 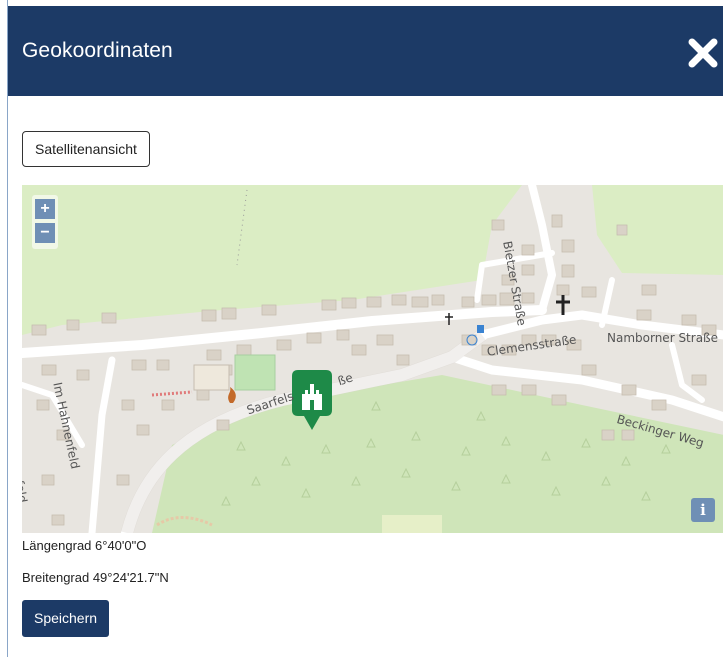 What do you see at coordinates (97, 50) in the screenshot?
I see `dialog-title: Geokoordinaten` at bounding box center [97, 50].